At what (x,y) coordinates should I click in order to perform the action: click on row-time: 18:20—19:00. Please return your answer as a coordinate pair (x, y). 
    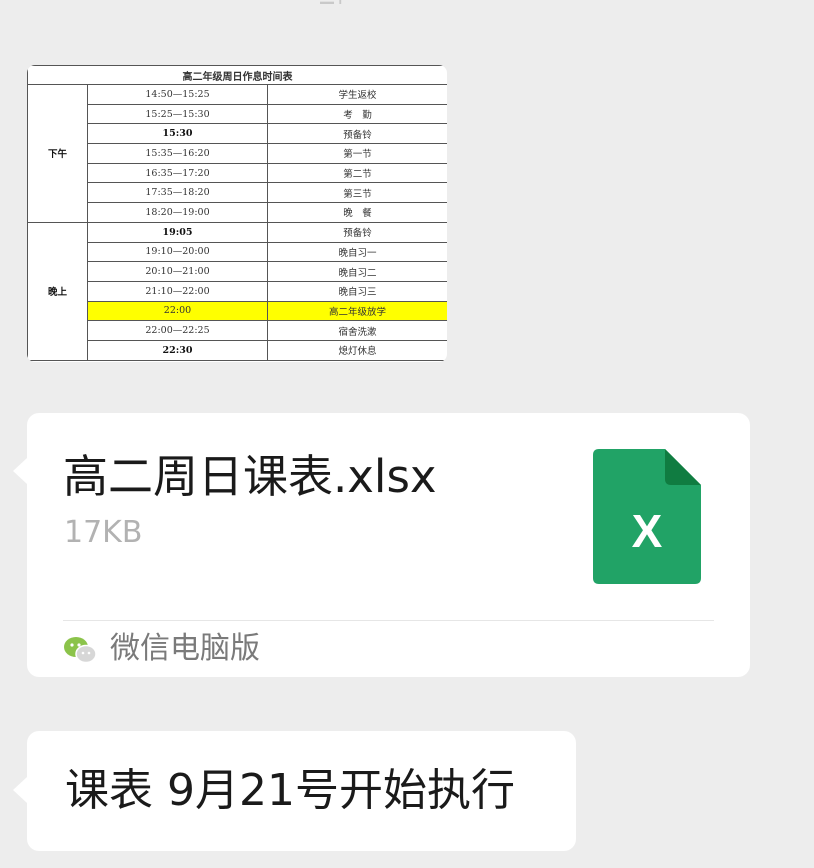
    Looking at the image, I should click on (177, 212).